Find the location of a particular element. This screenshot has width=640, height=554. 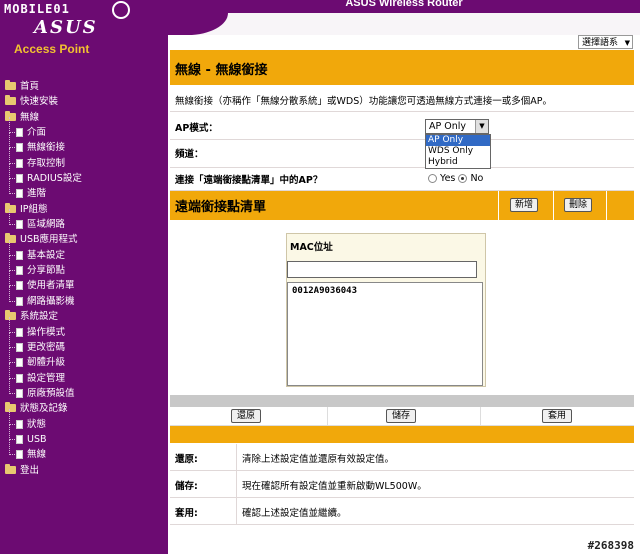

asus-logo-text: ASUS is located at coordinates (66, 27).